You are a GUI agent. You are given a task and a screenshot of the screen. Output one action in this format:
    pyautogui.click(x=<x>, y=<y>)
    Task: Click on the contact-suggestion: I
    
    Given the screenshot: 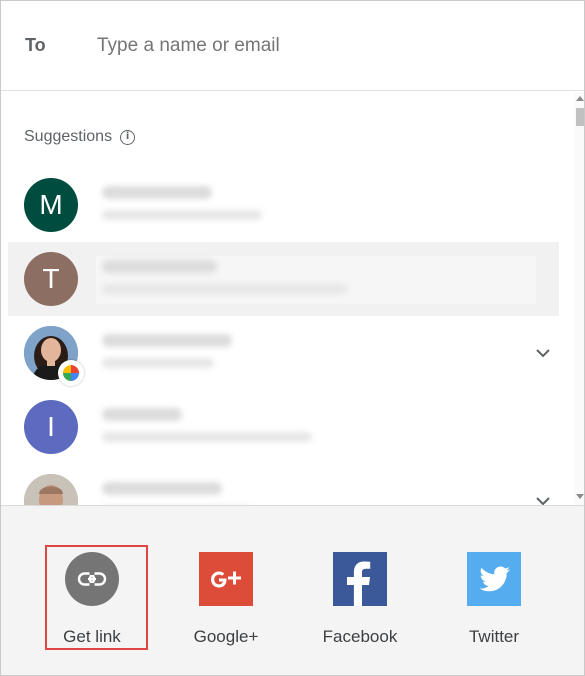 What is the action you would take?
    pyautogui.click(x=283, y=427)
    